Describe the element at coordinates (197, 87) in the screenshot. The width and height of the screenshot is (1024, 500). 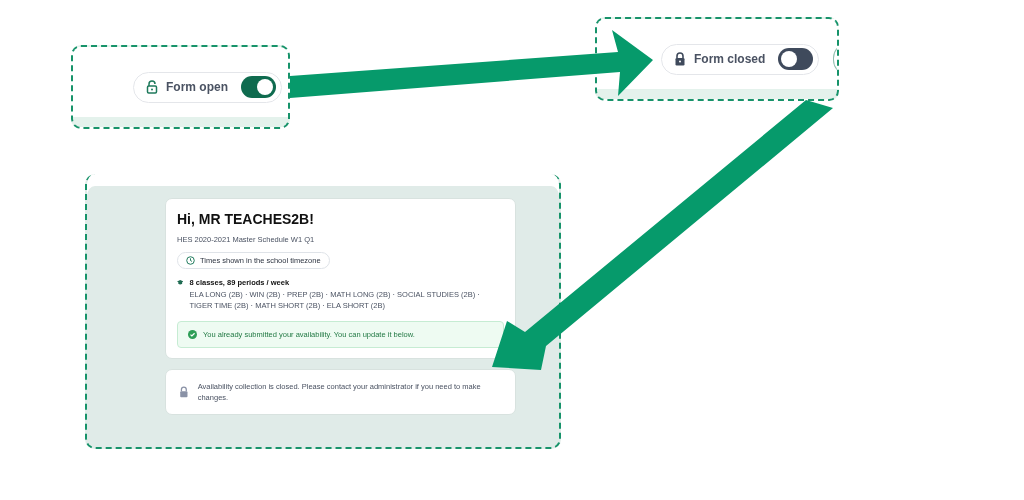
I see `toggle-label: Form open` at that location.